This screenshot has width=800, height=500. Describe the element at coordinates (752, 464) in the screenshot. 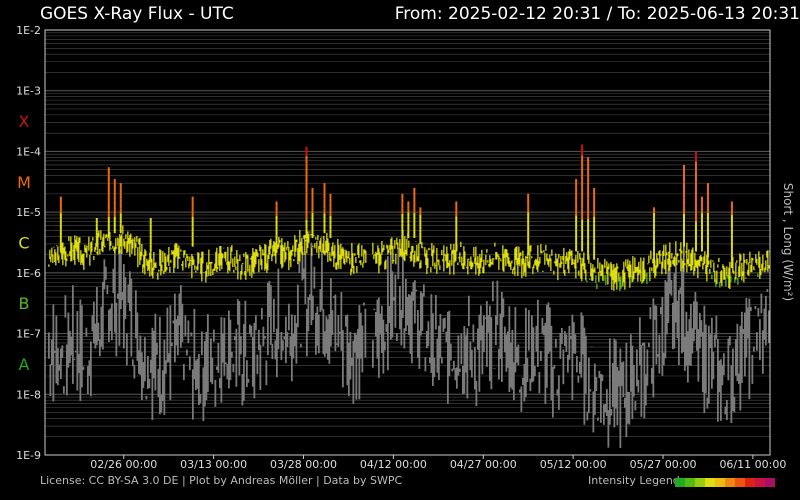

I see `x-tick-label: 06/11 00:00` at that location.